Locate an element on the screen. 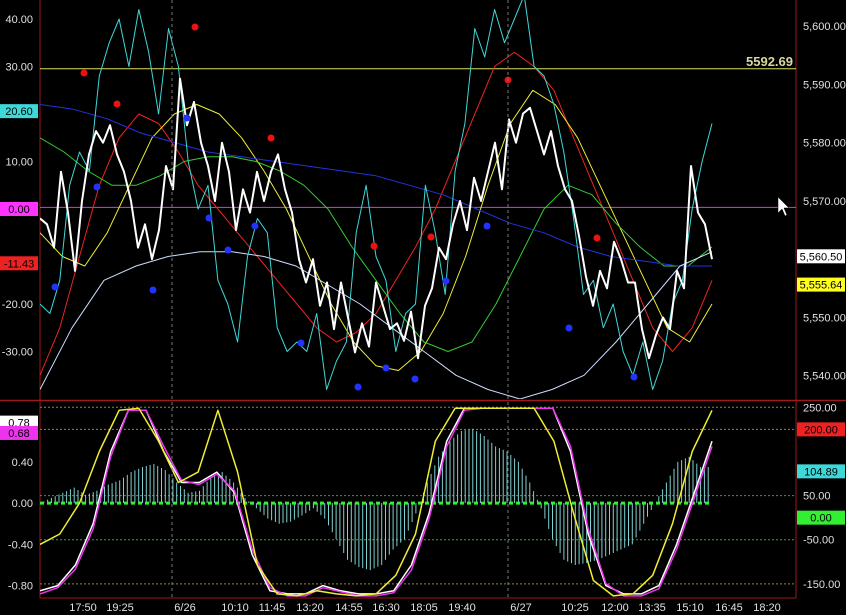 The image size is (846, 615). left-tick-label: -20.00 is located at coordinates (17, 305).